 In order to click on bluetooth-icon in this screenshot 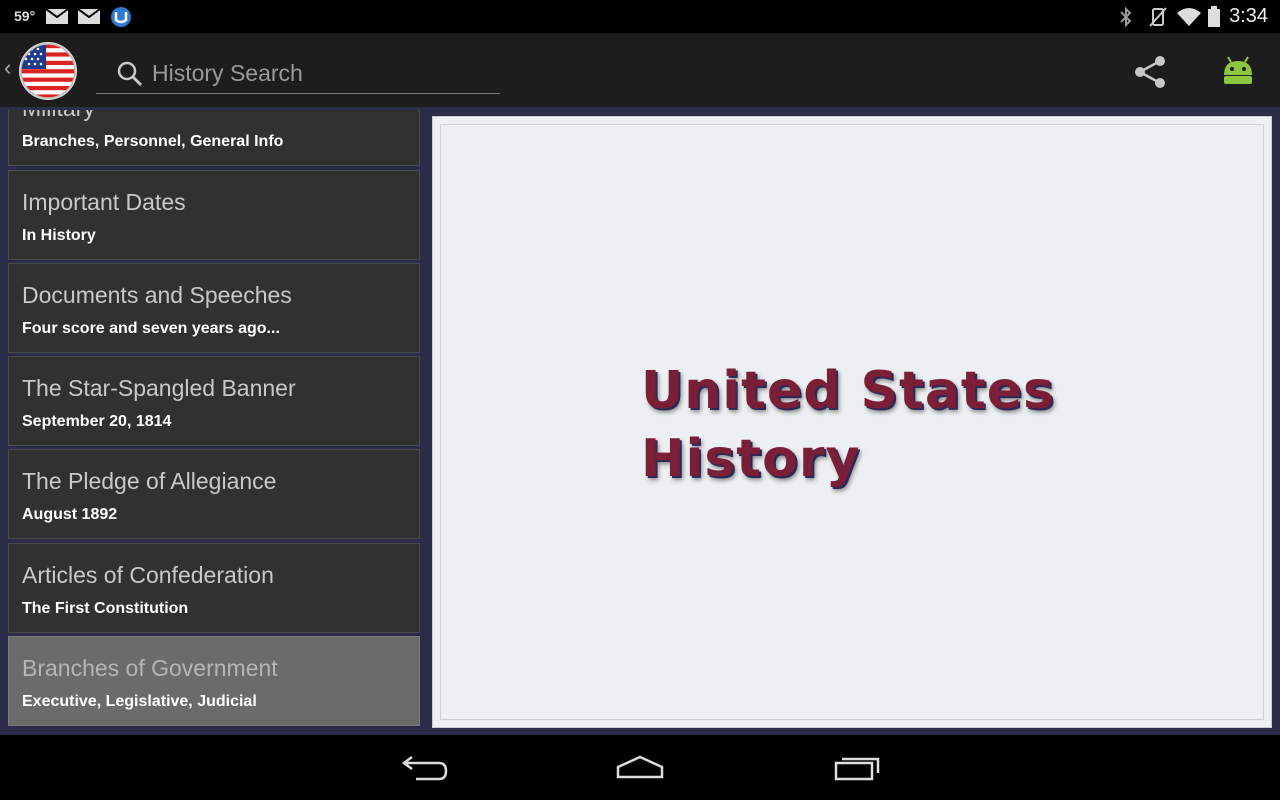, I will do `click(1126, 17)`.